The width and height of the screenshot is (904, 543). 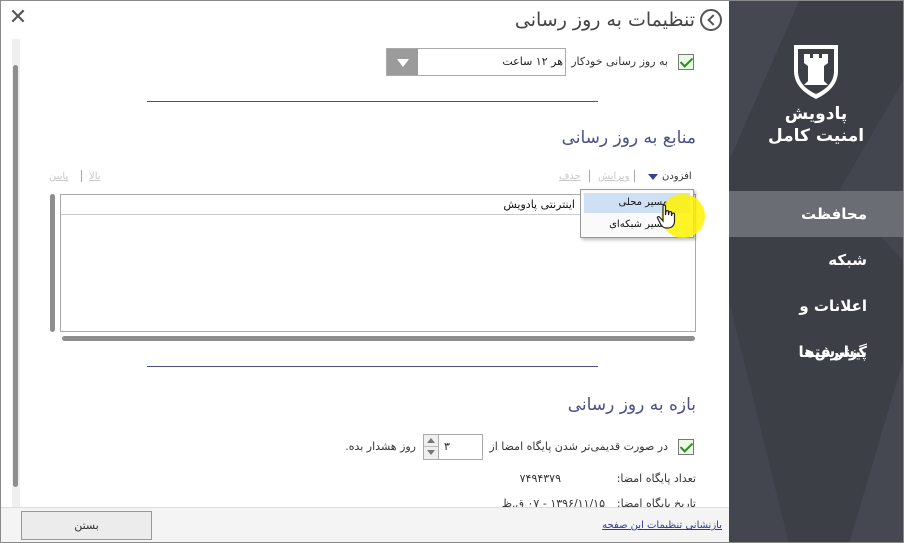 What do you see at coordinates (711, 20) in the screenshot?
I see `back-icon` at bounding box center [711, 20].